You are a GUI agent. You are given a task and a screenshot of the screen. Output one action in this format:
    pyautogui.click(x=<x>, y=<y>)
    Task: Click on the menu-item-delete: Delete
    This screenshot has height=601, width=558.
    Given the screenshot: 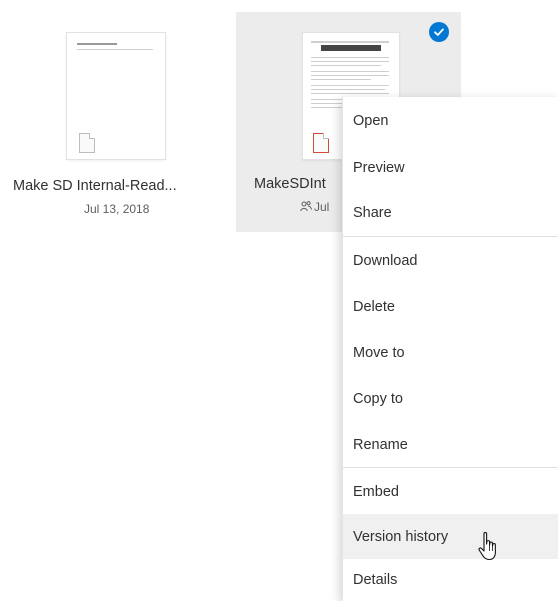 What is the action you would take?
    pyautogui.click(x=450, y=307)
    